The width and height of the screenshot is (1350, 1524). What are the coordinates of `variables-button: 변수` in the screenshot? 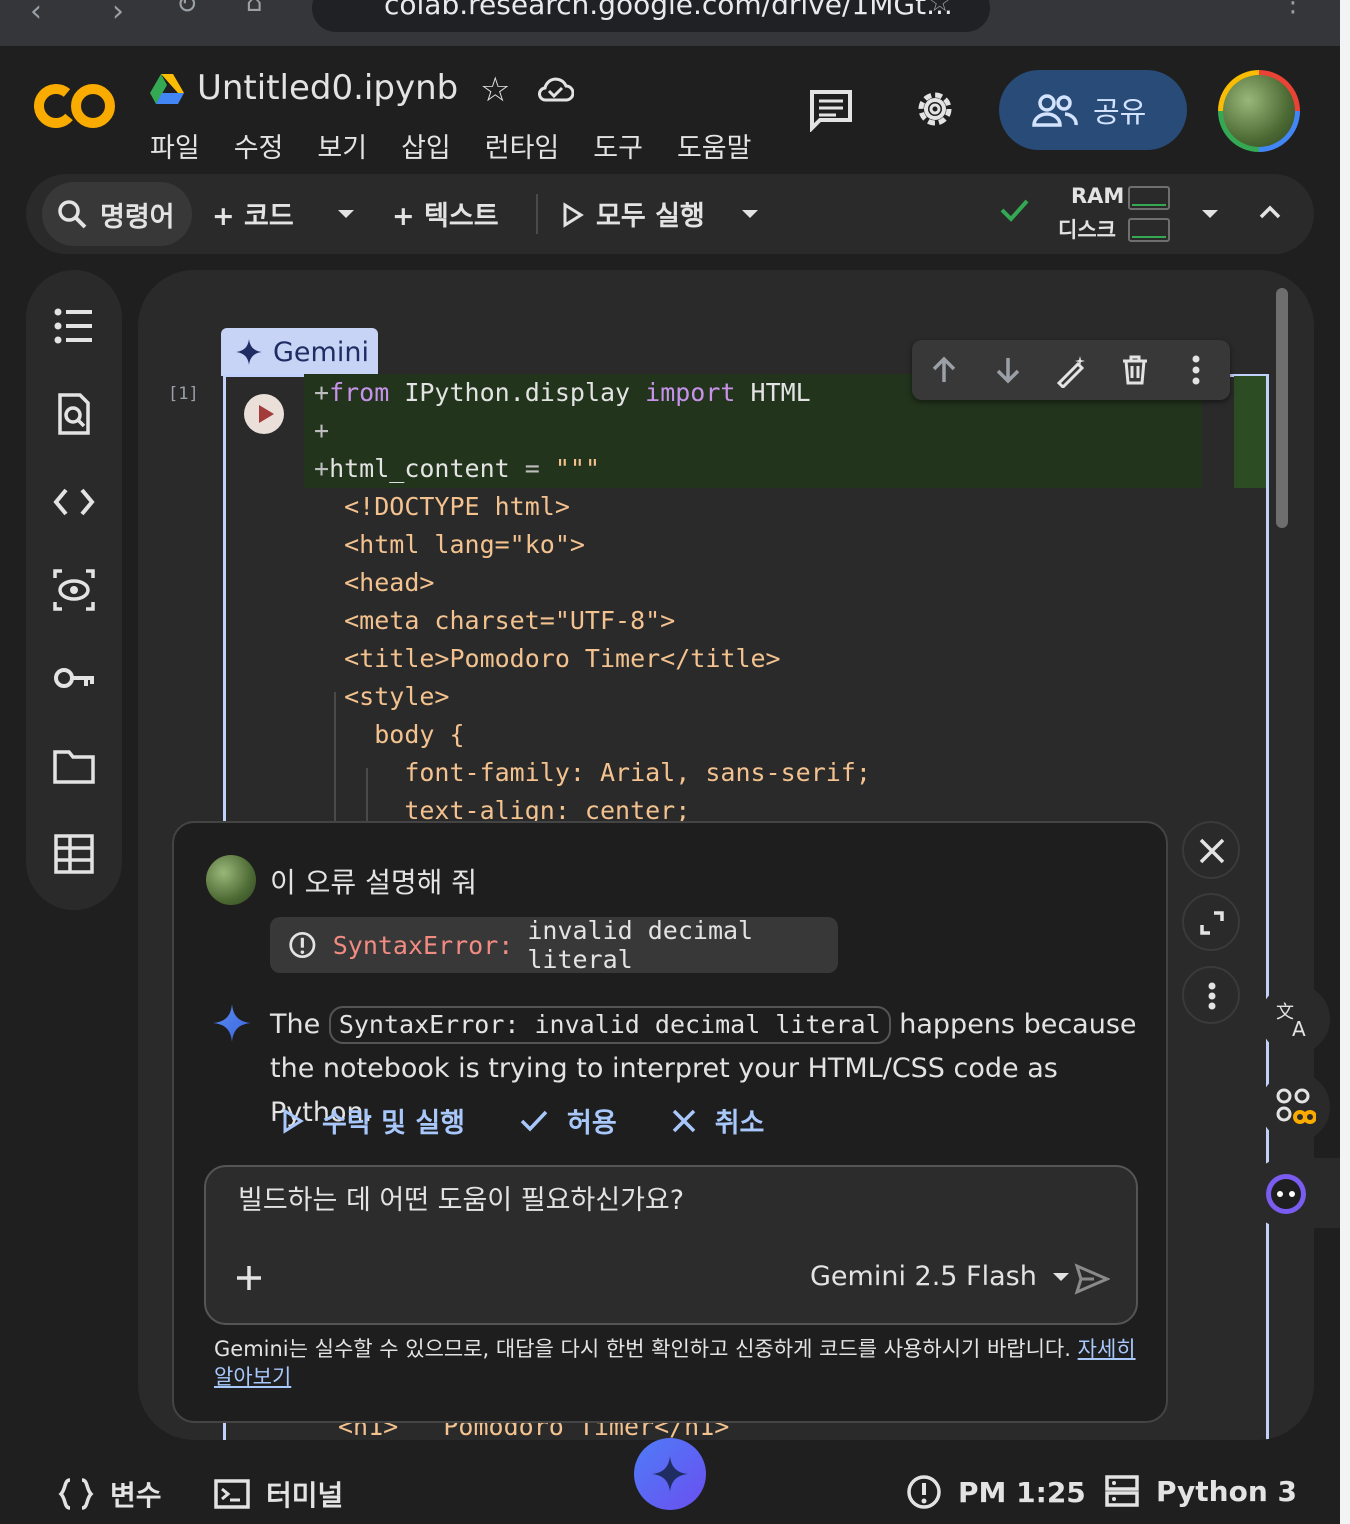 It's located at (110, 1494).